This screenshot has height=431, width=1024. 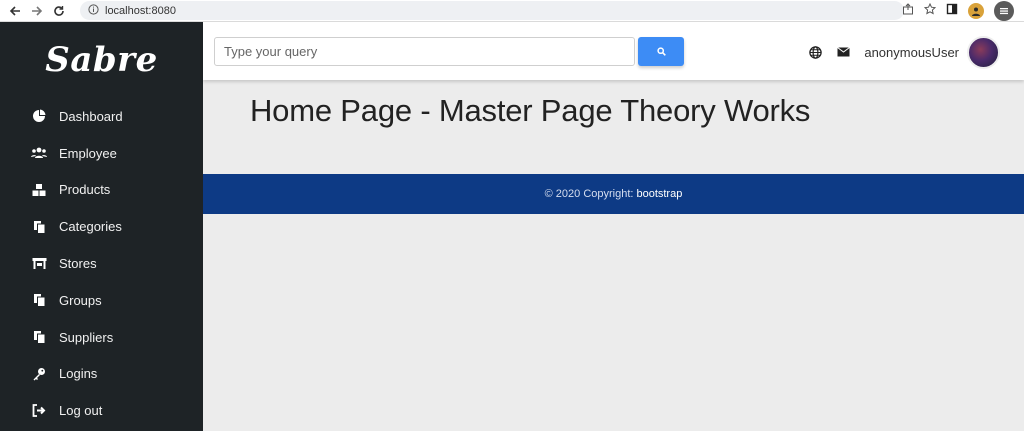 I want to click on page-title: Home Page - Master Page Theory Works, so click(x=530, y=110).